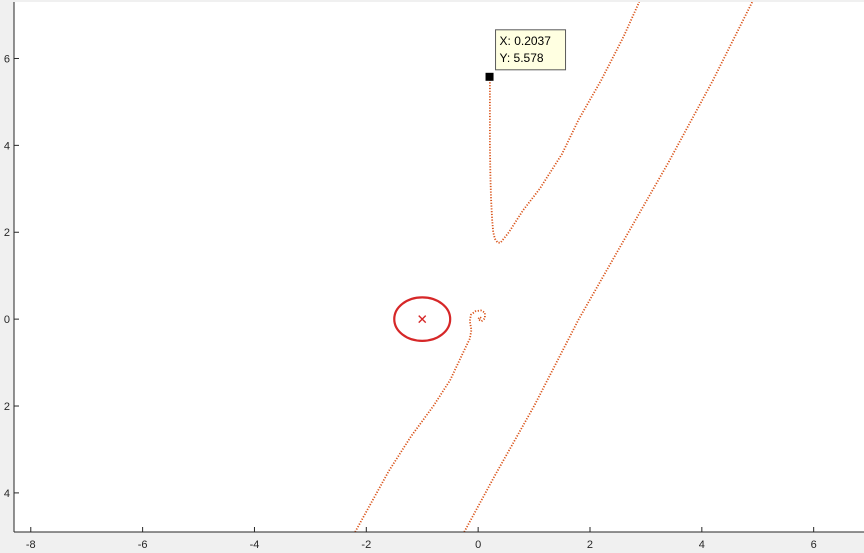 The width and height of the screenshot is (864, 553). What do you see at coordinates (702, 545) in the screenshot?
I see `x-tick-label: 4` at bounding box center [702, 545].